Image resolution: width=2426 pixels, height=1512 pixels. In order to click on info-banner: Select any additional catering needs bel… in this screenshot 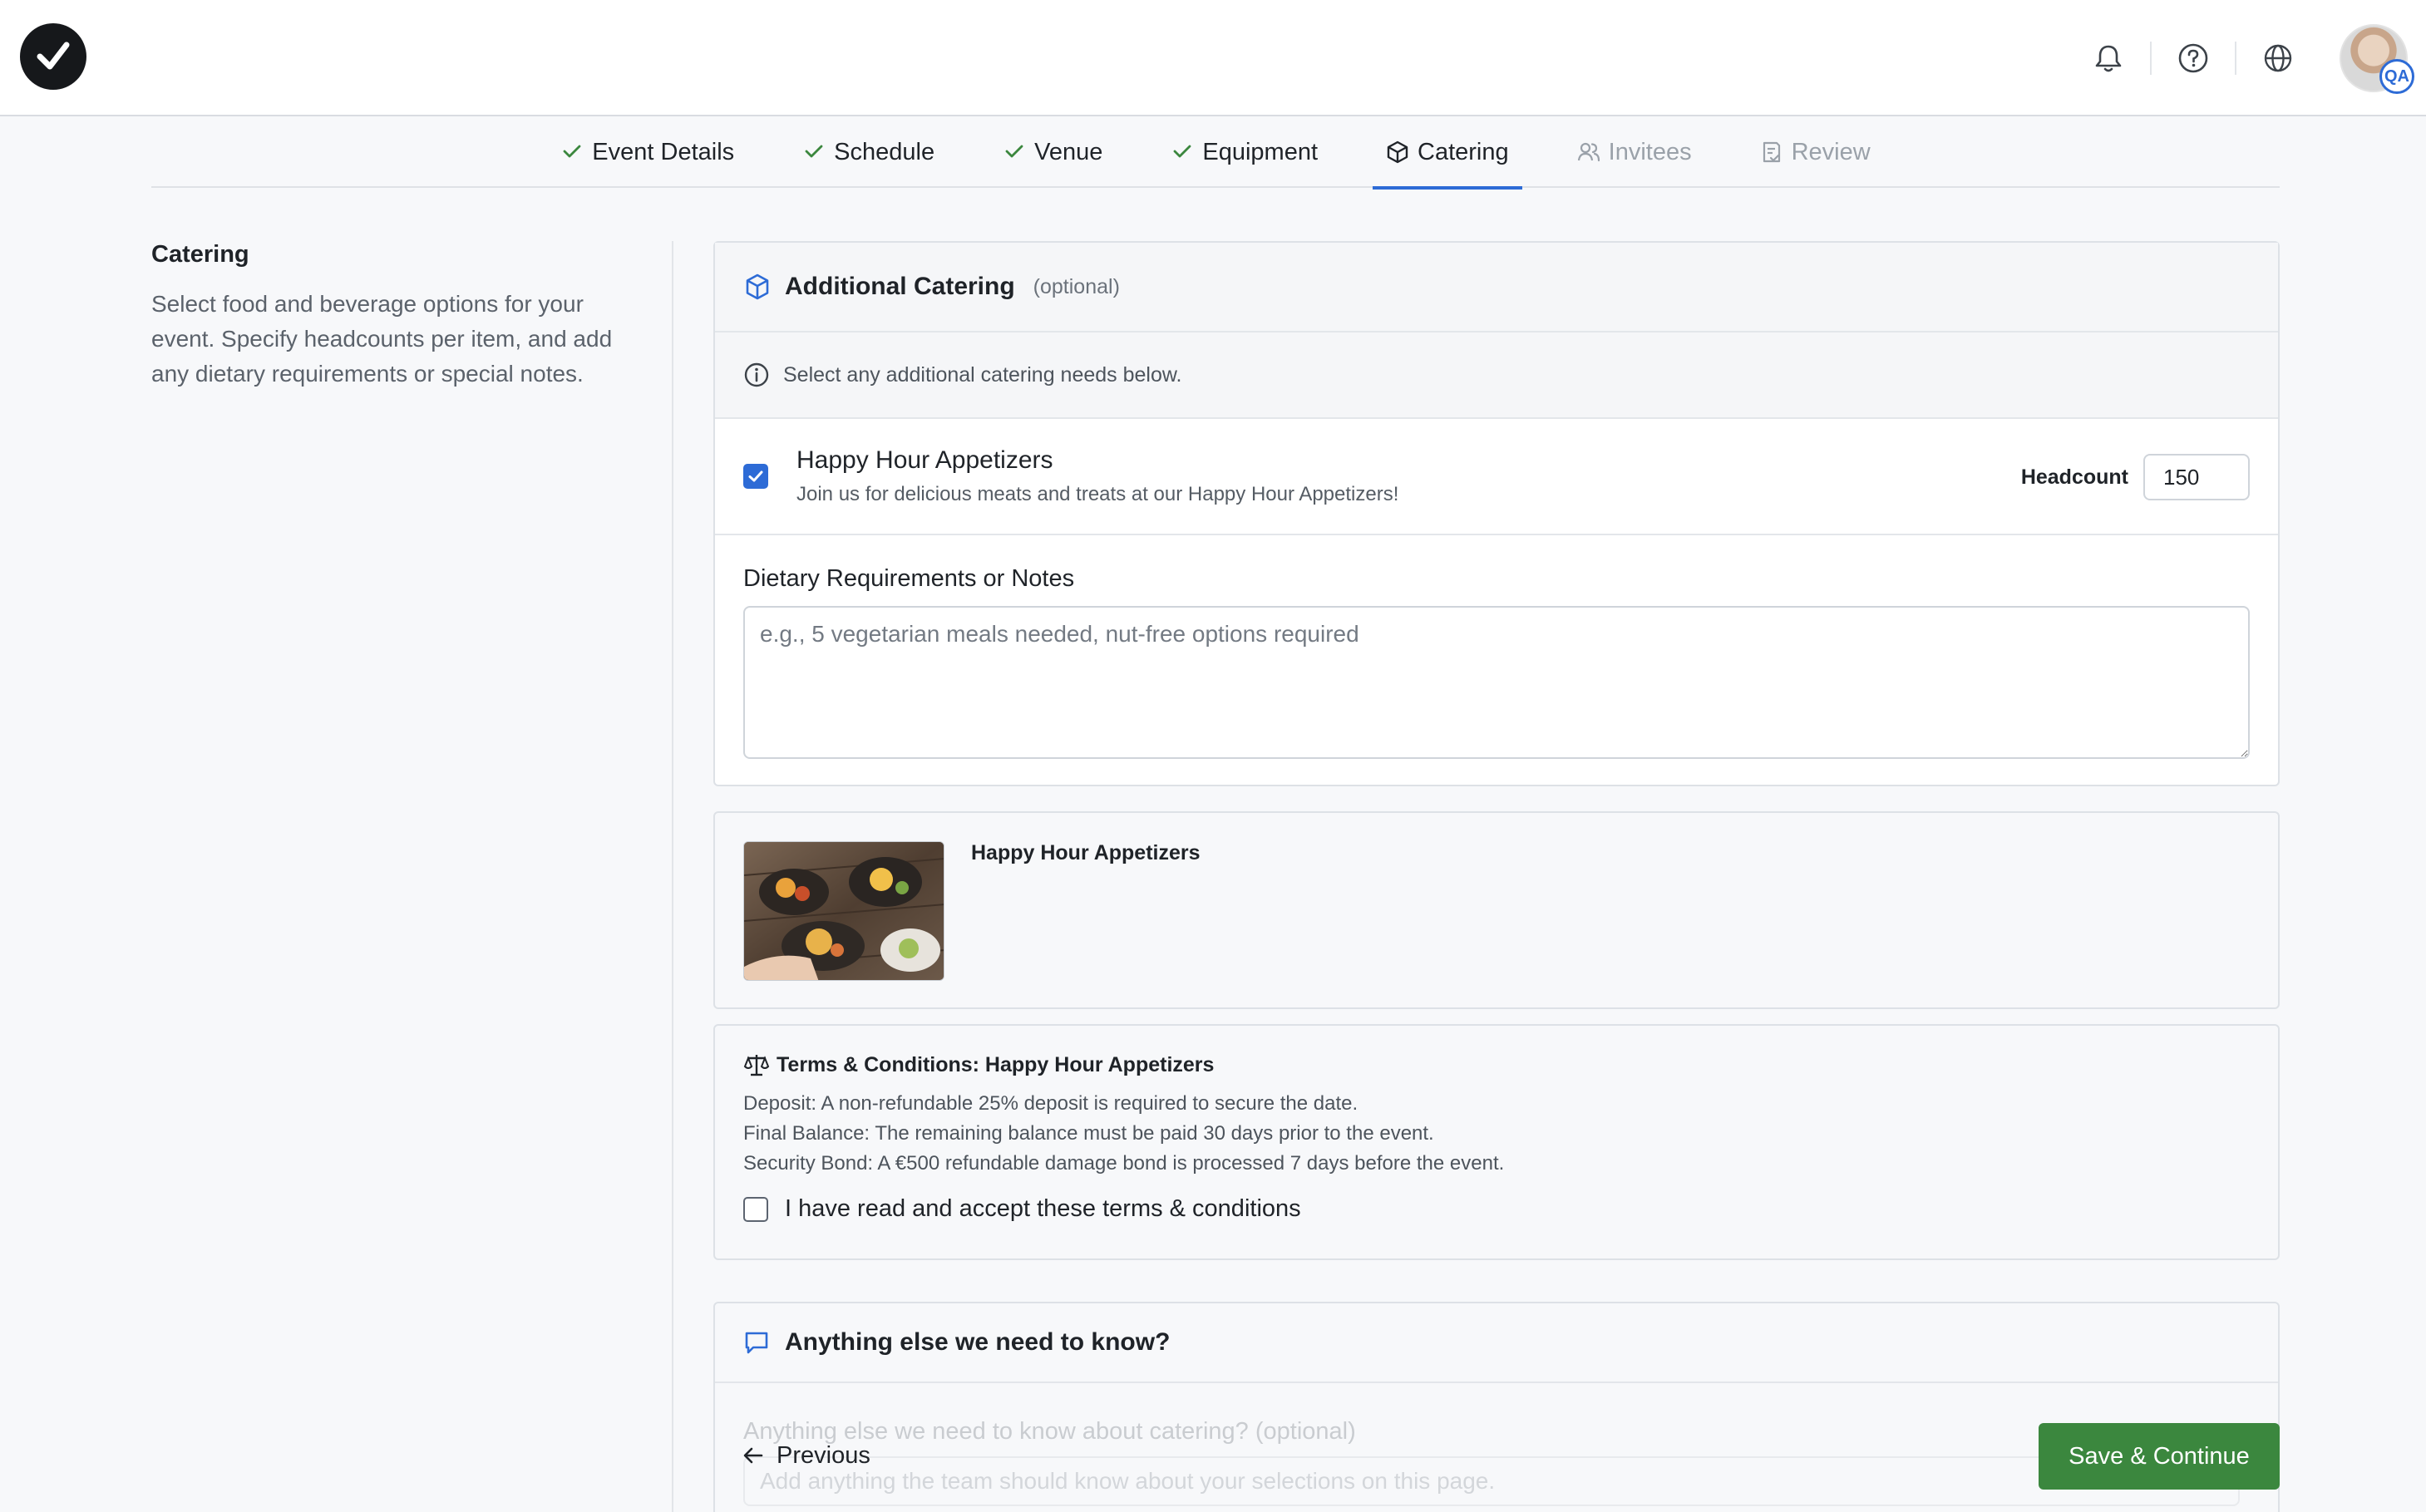, I will do `click(1496, 376)`.